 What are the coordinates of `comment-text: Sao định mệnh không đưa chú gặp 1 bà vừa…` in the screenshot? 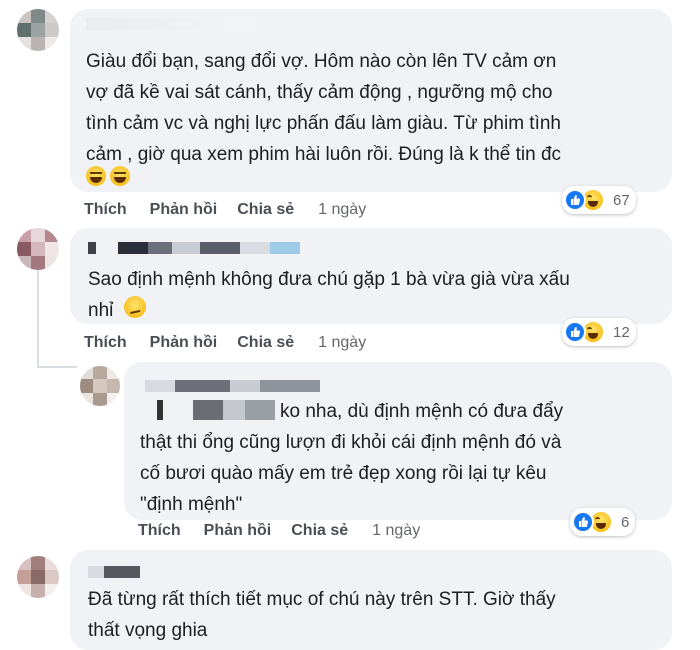 It's located at (329, 295).